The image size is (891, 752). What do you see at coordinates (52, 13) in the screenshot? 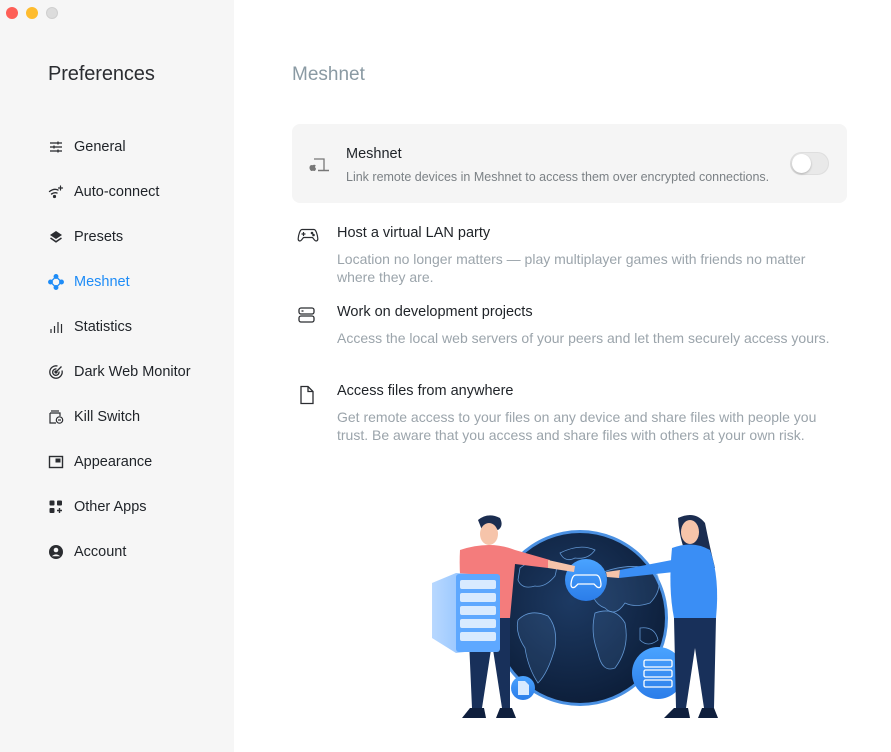
I see `maximize-window-button` at bounding box center [52, 13].